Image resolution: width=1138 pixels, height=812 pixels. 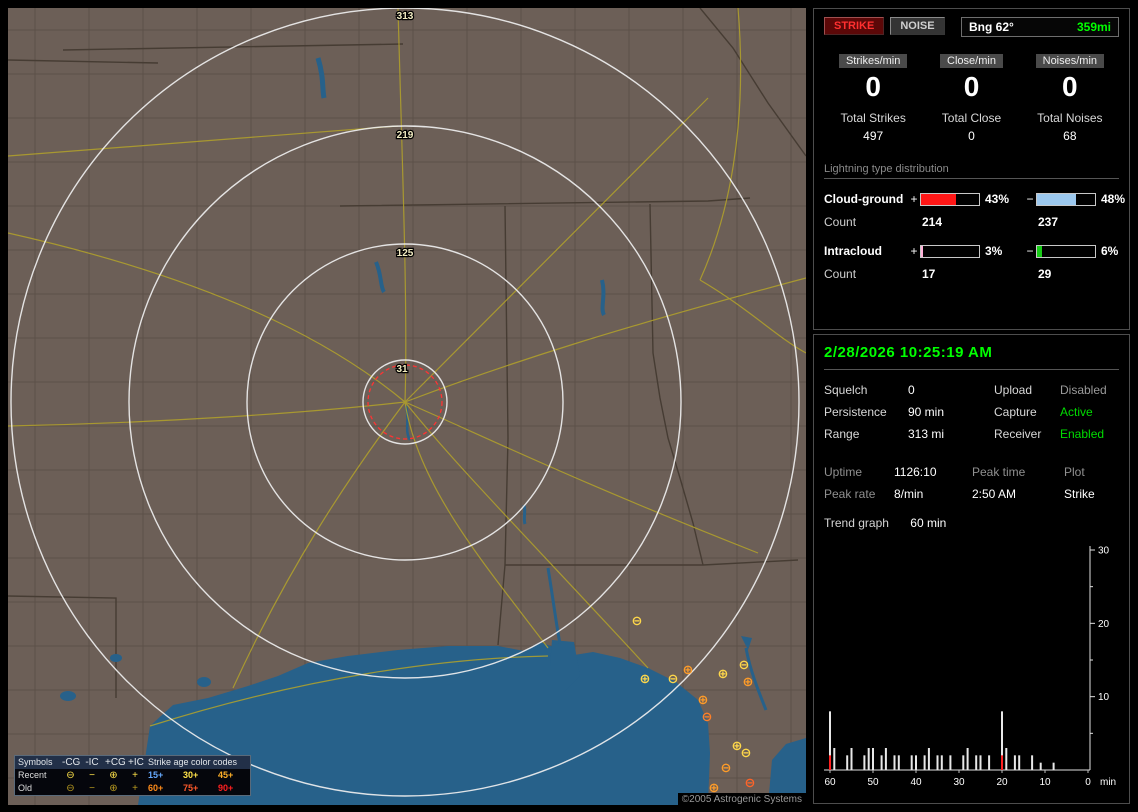 I want to click on peak-rate-value: 8/min, so click(x=909, y=494).